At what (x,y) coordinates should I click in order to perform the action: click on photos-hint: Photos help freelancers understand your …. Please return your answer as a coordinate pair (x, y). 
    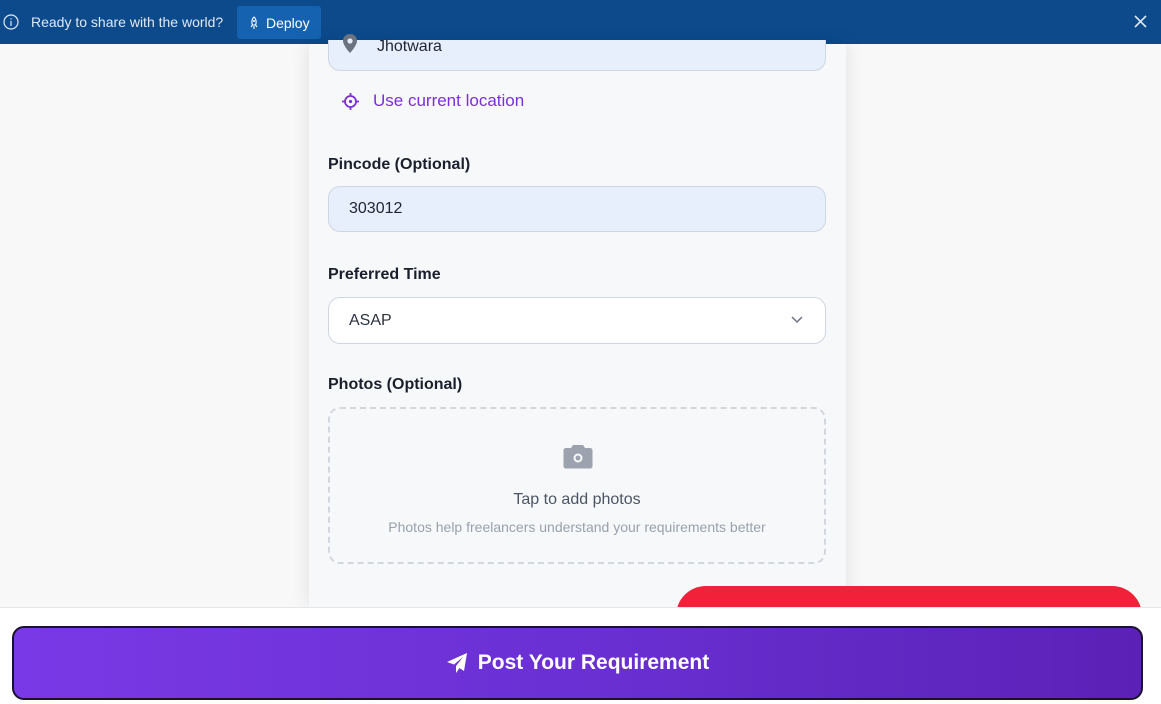
    Looking at the image, I should click on (577, 527).